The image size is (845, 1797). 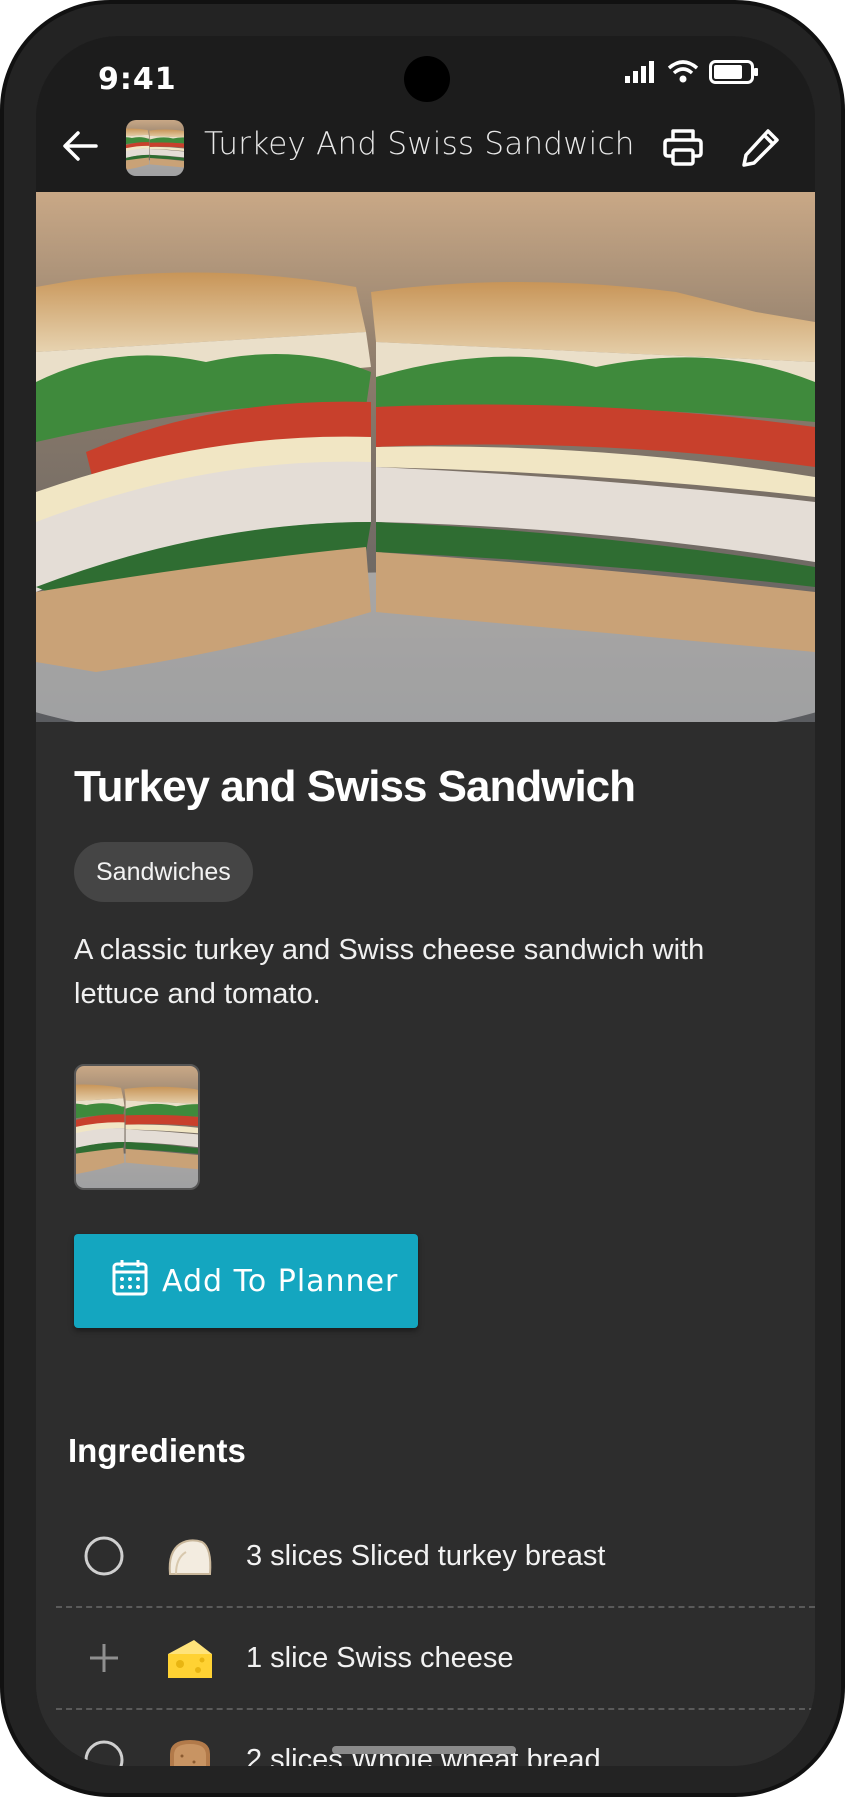 I want to click on ingredient-text: 1 slice Swiss cheese, so click(x=380, y=1657).